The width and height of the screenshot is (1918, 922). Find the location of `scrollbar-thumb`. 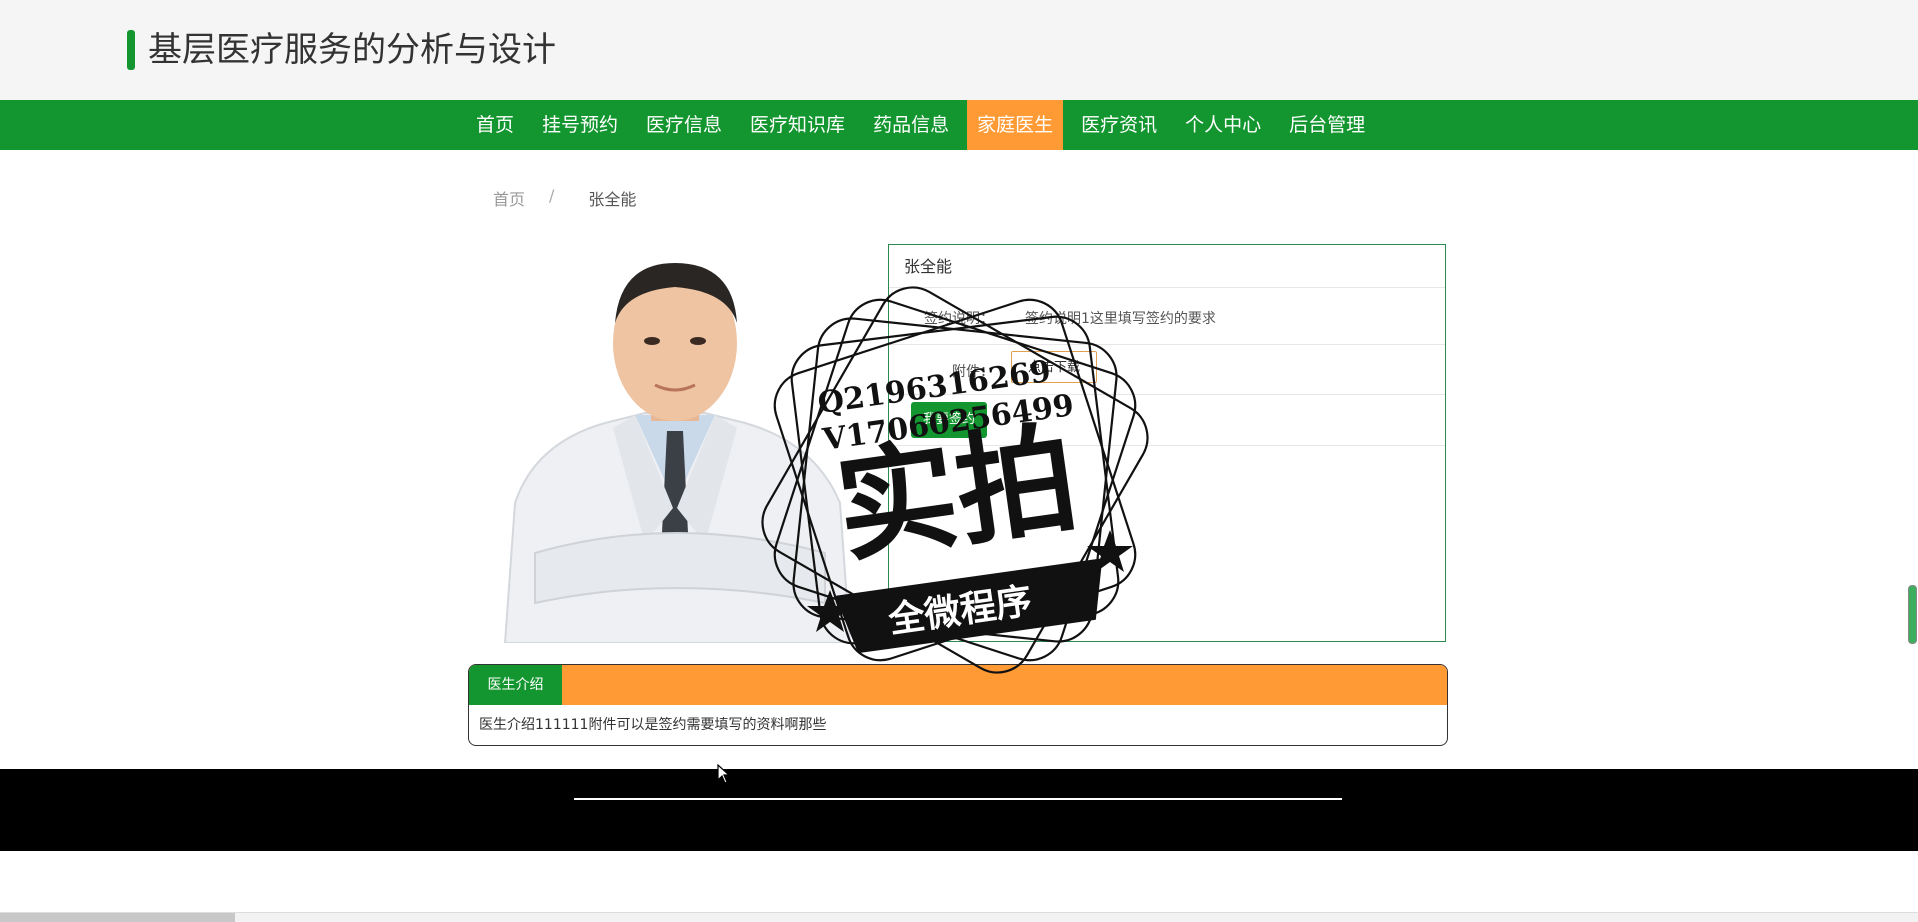

scrollbar-thumb is located at coordinates (1912, 614).